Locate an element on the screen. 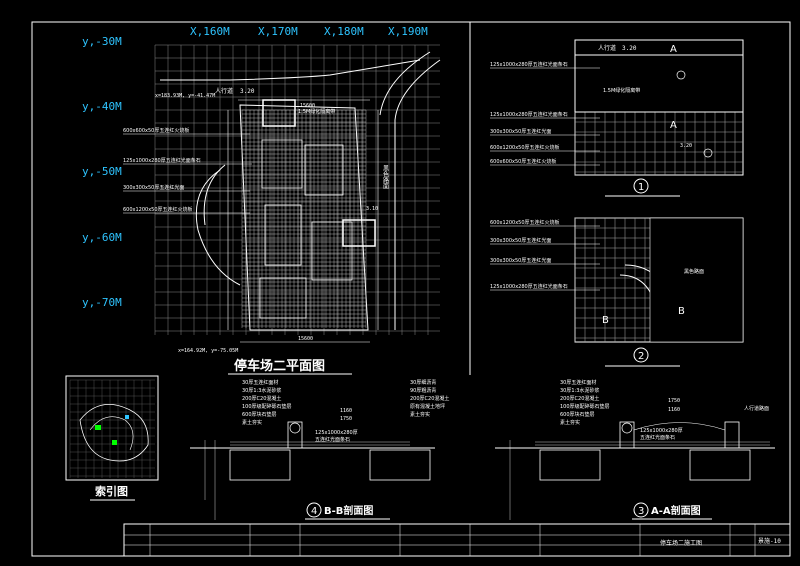 Image resolution: width=800 pixels, height=566 pixels. bb-layer: 600厚块石垫层 is located at coordinates (259, 414).